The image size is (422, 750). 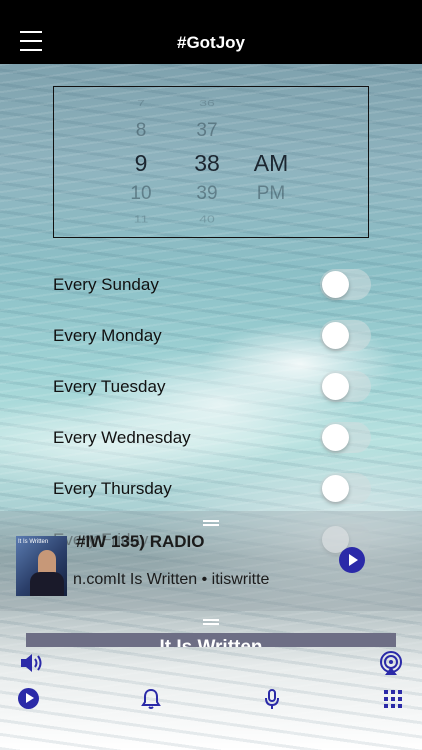 I want to click on period-selected: AM, so click(x=271, y=163).